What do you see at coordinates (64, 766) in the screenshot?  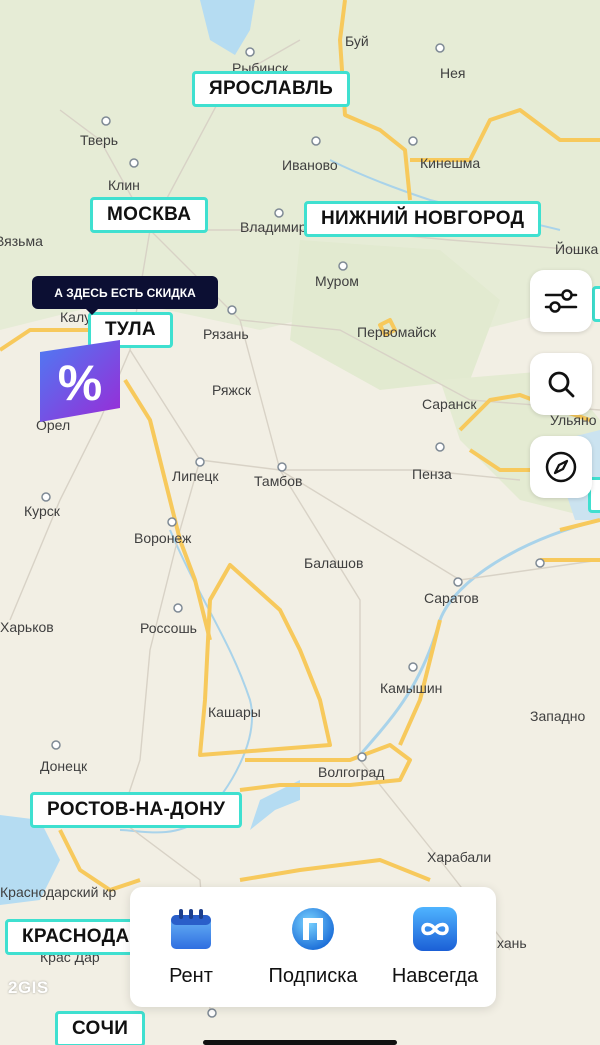 I see `map-label: Донецк` at bounding box center [64, 766].